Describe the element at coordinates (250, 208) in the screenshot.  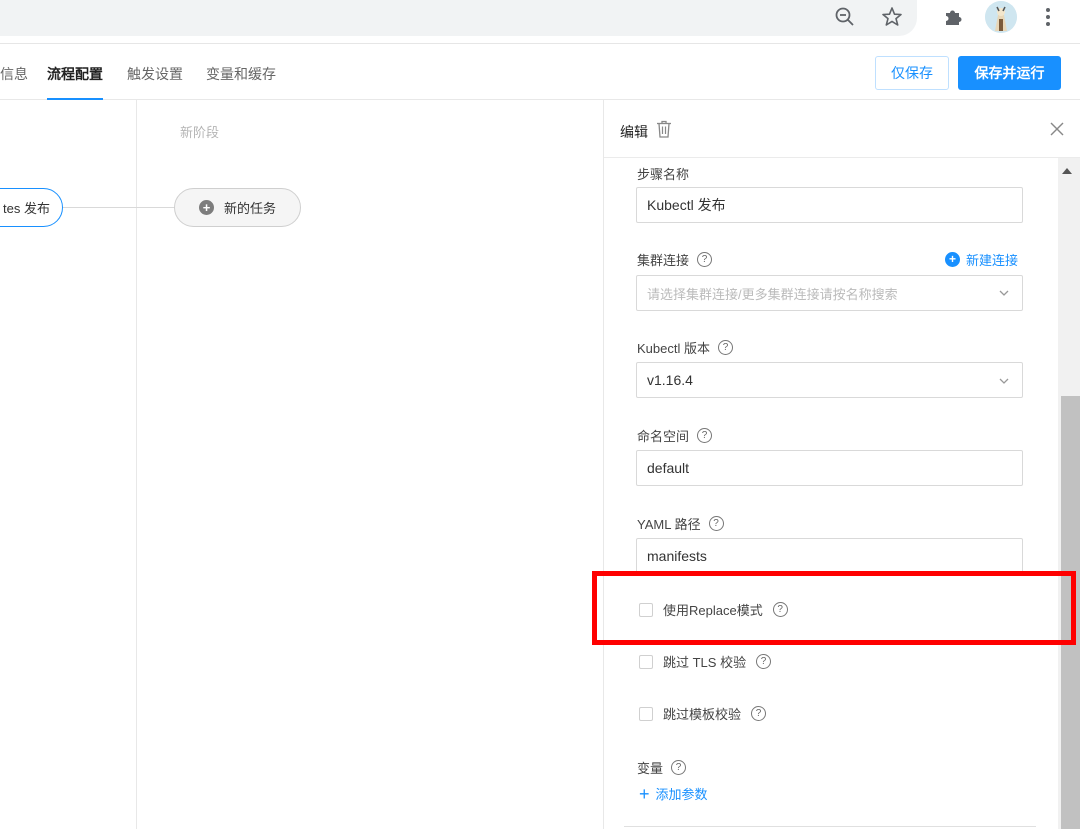
I see `new-task-label: 新的任务` at that location.